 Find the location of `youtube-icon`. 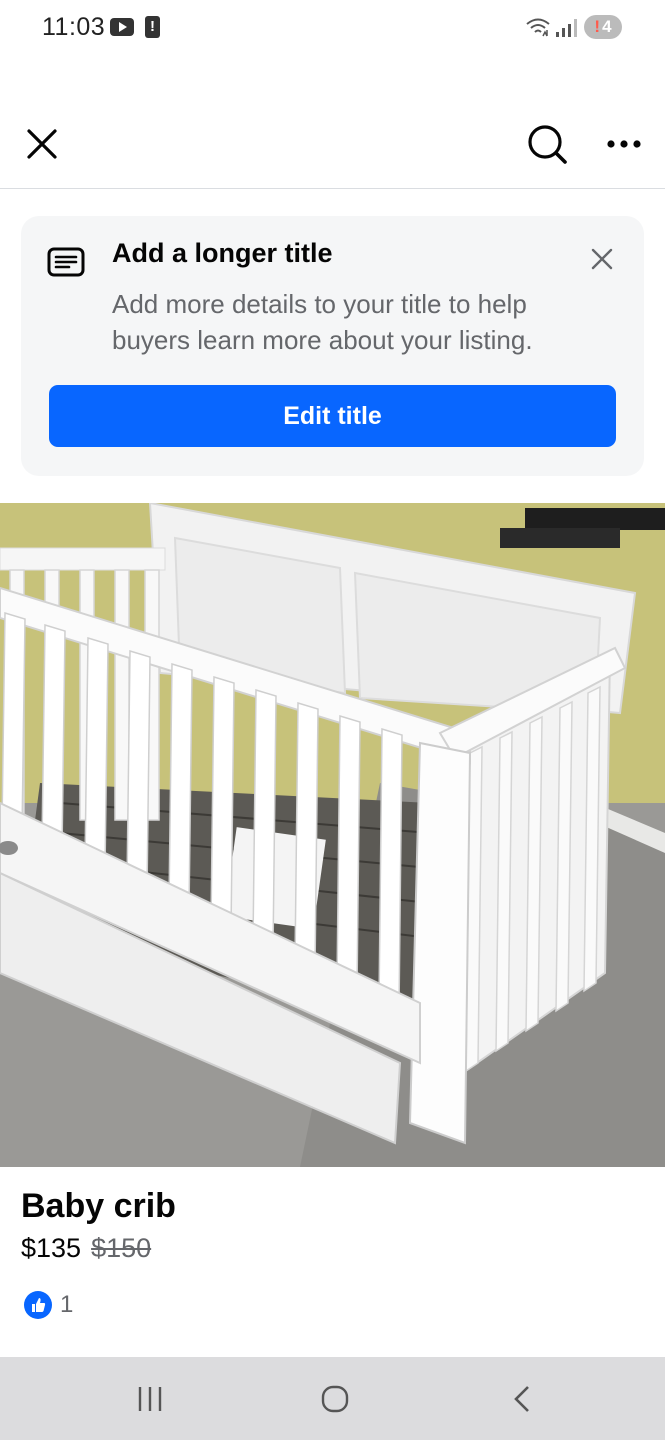

youtube-icon is located at coordinates (122, 27).